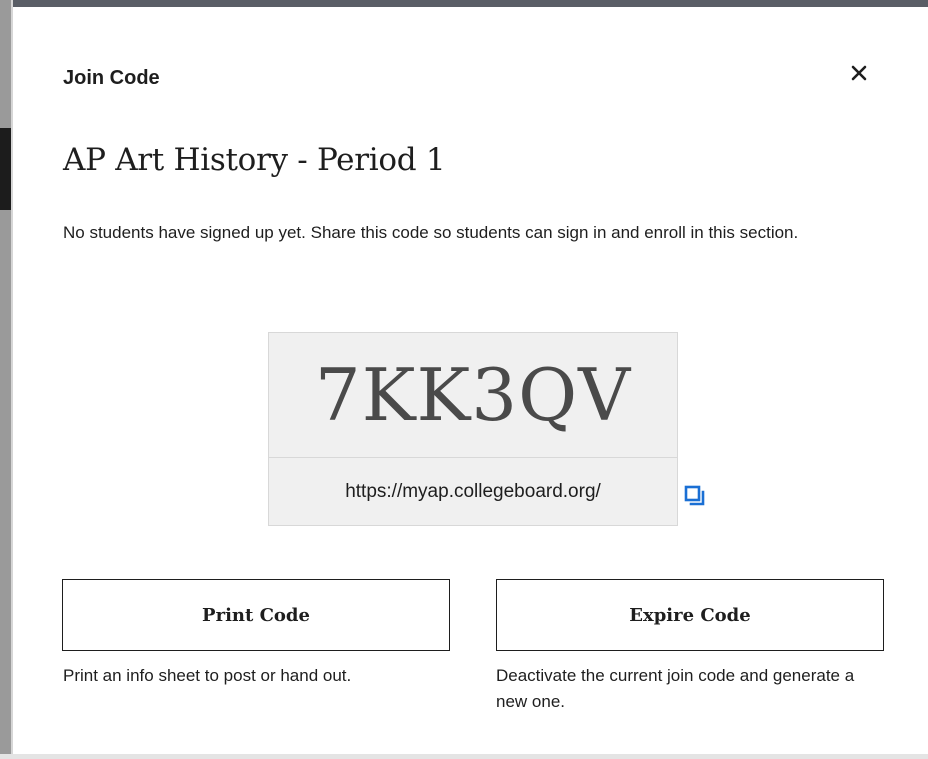 This screenshot has width=928, height=759. I want to click on window-frame-left-accent, so click(5, 169).